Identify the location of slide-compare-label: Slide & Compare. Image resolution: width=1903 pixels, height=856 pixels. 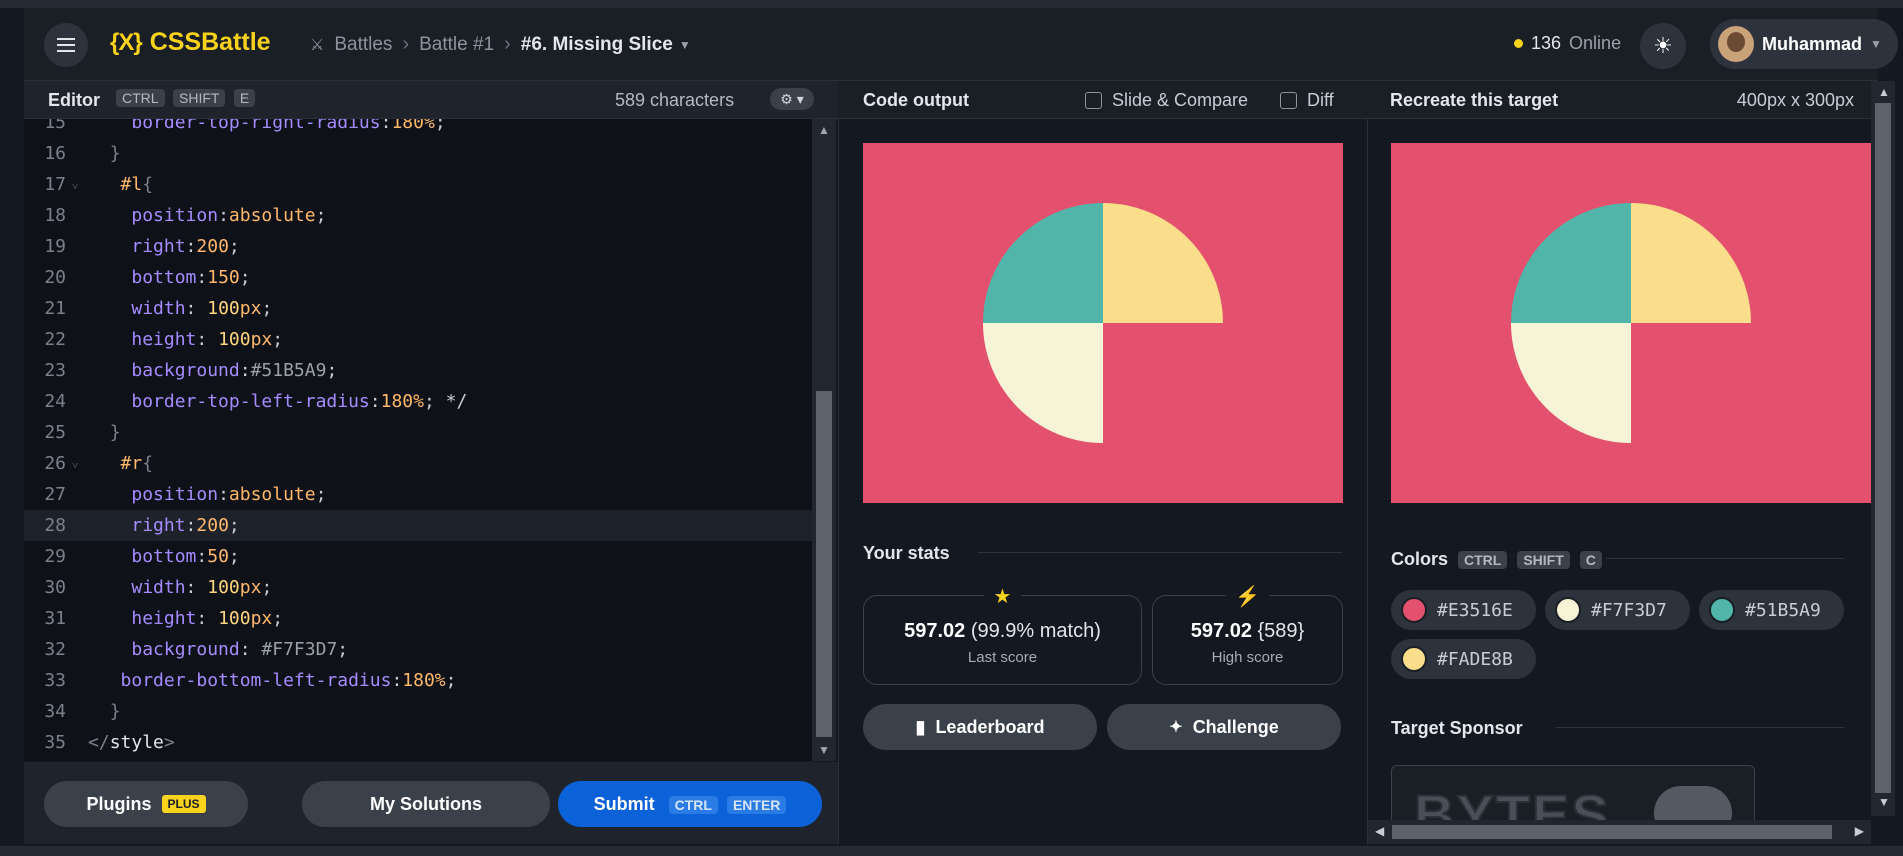
(1180, 100).